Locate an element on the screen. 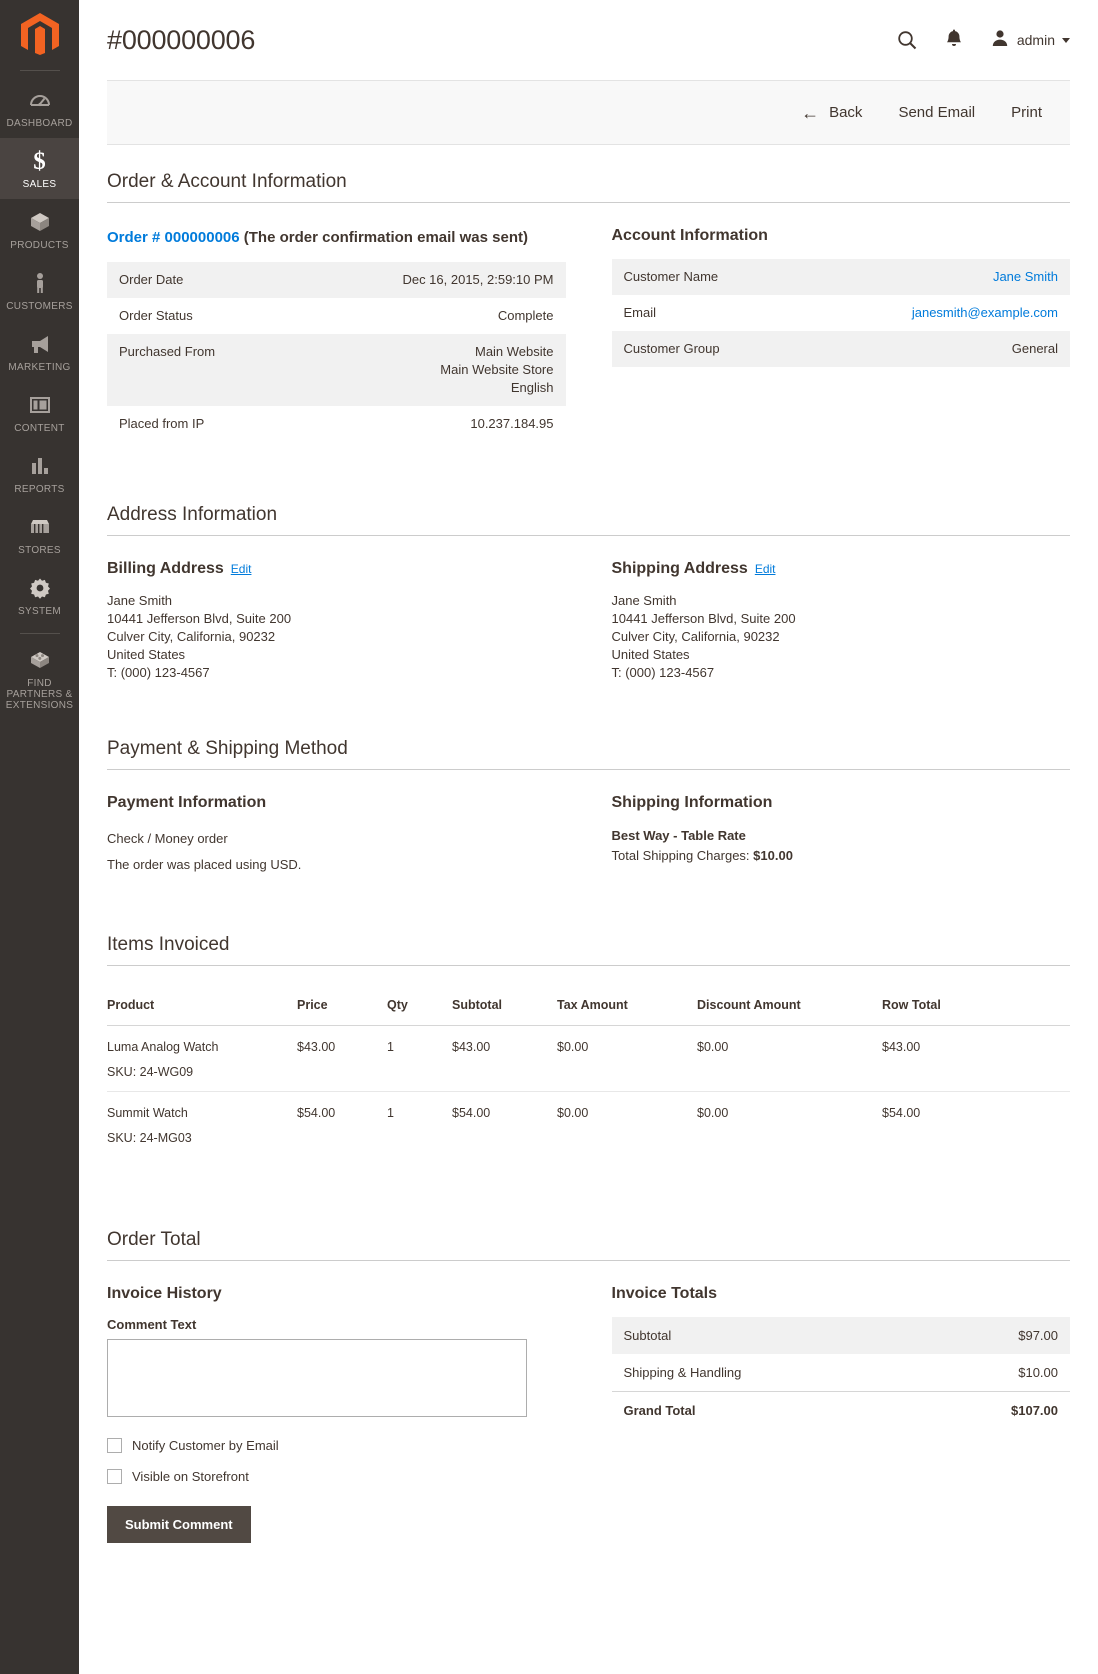 The image size is (1098, 1674). billing-line: T: (000) 123-4567 is located at coordinates (158, 672).